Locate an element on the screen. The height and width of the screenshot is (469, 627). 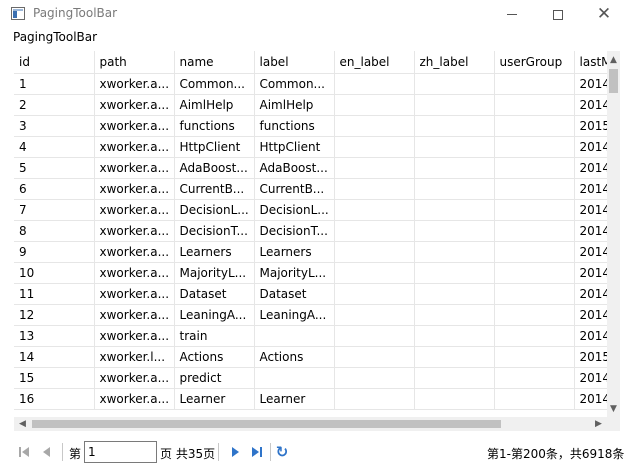
scroll-down-icon: ▼ is located at coordinates (613, 408).